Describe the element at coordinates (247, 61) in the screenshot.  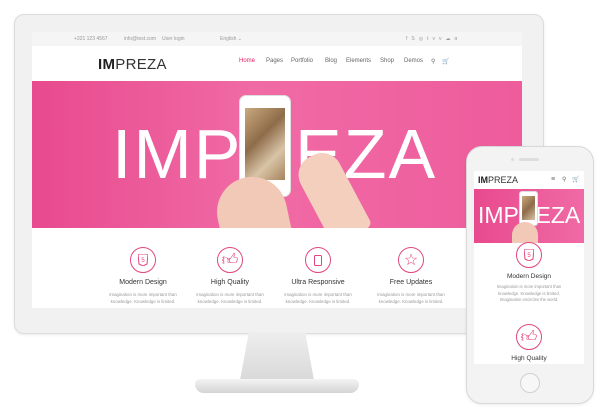
I see `nav-home: Home` at that location.